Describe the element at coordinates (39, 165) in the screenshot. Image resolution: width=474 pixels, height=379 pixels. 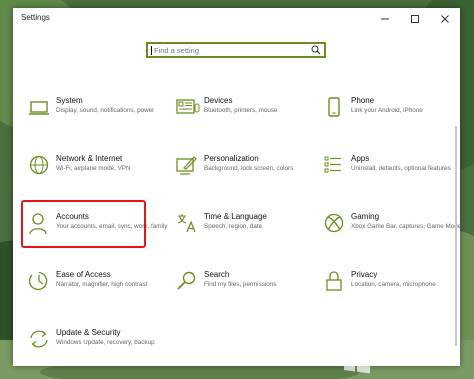
I see `globe-icon` at that location.